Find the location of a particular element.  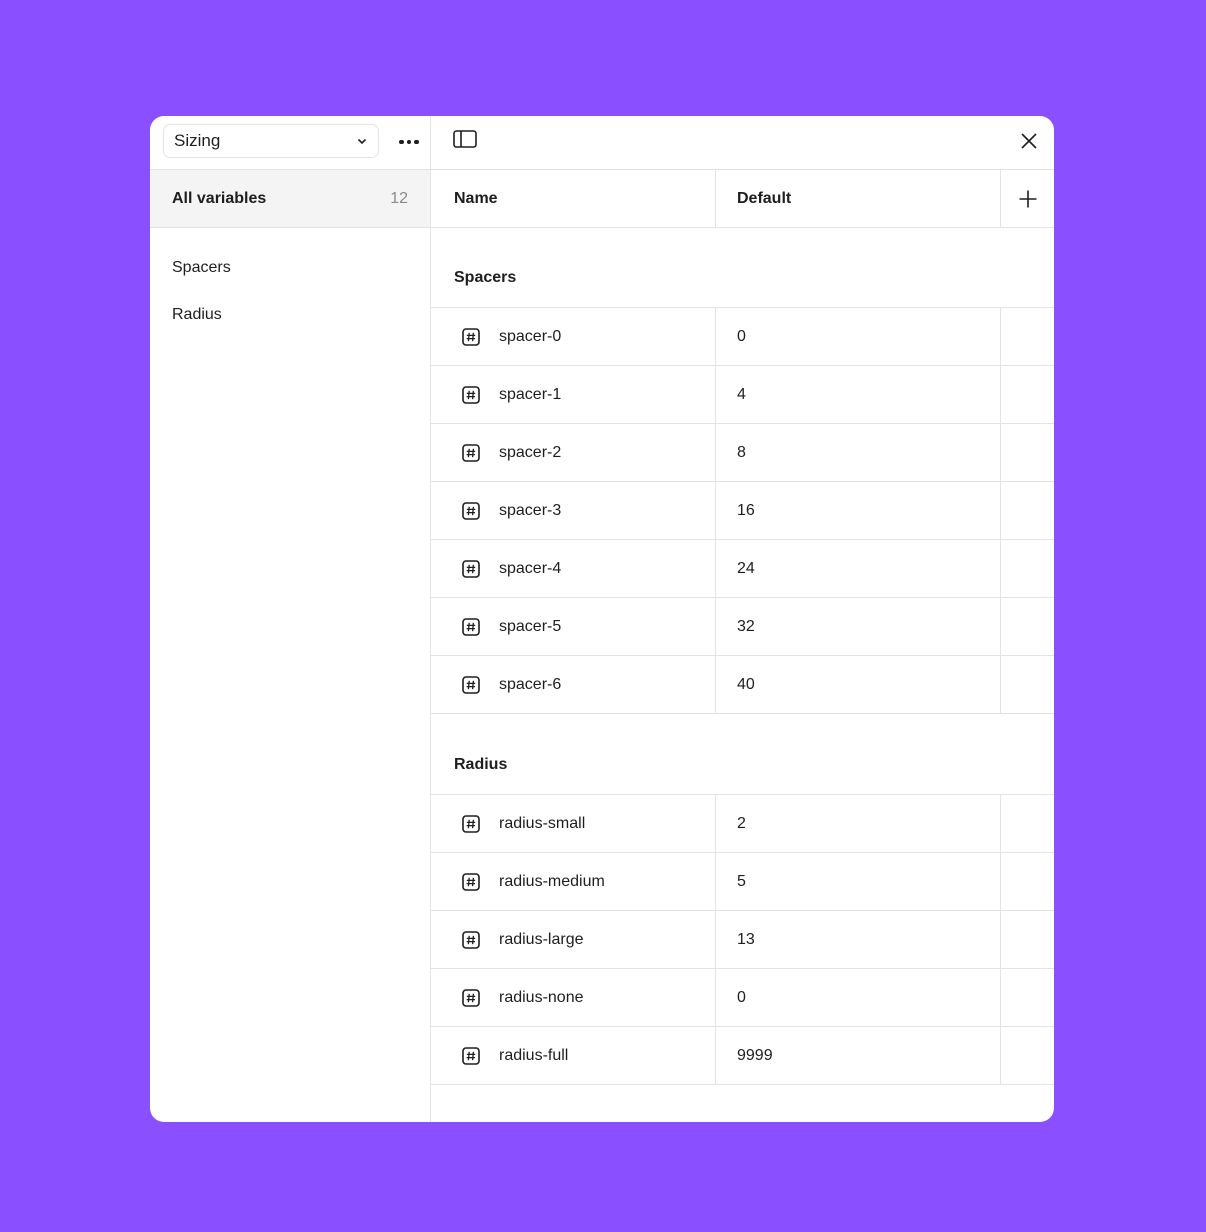

variable-name-cell: spacer-6 is located at coordinates (573, 684).